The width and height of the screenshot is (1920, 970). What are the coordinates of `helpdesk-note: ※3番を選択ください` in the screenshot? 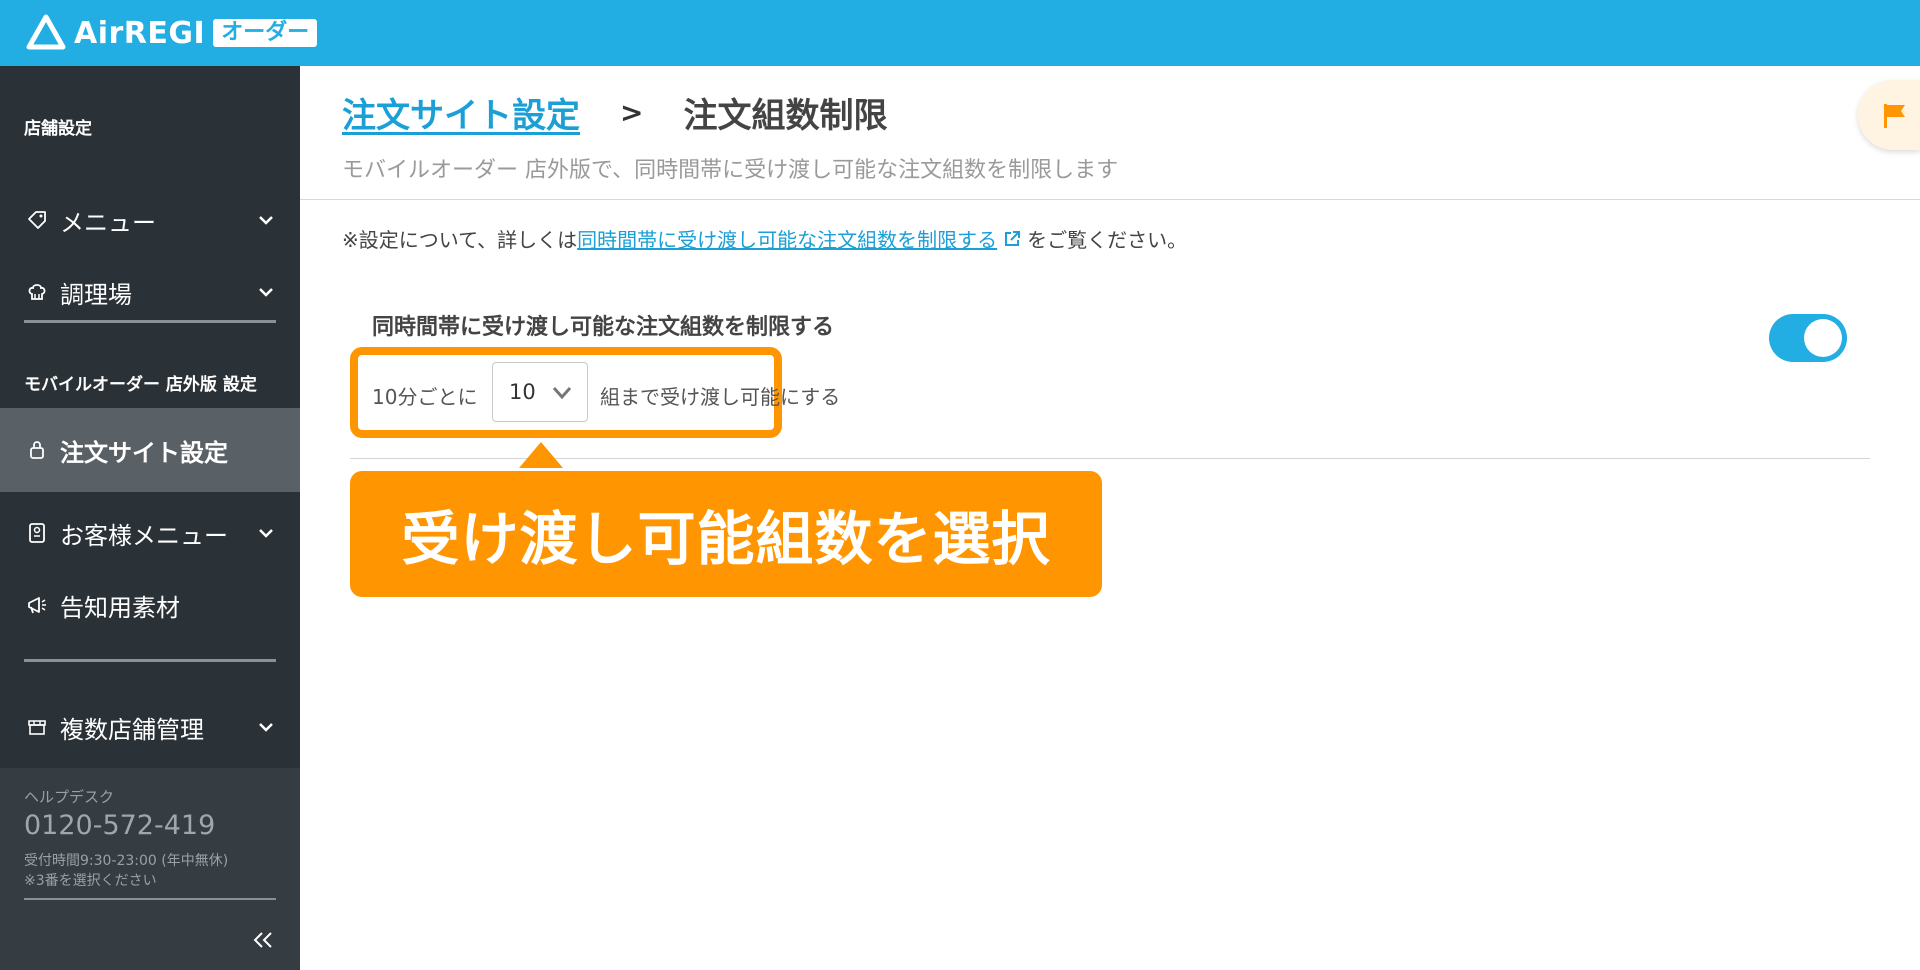 It's located at (90, 881).